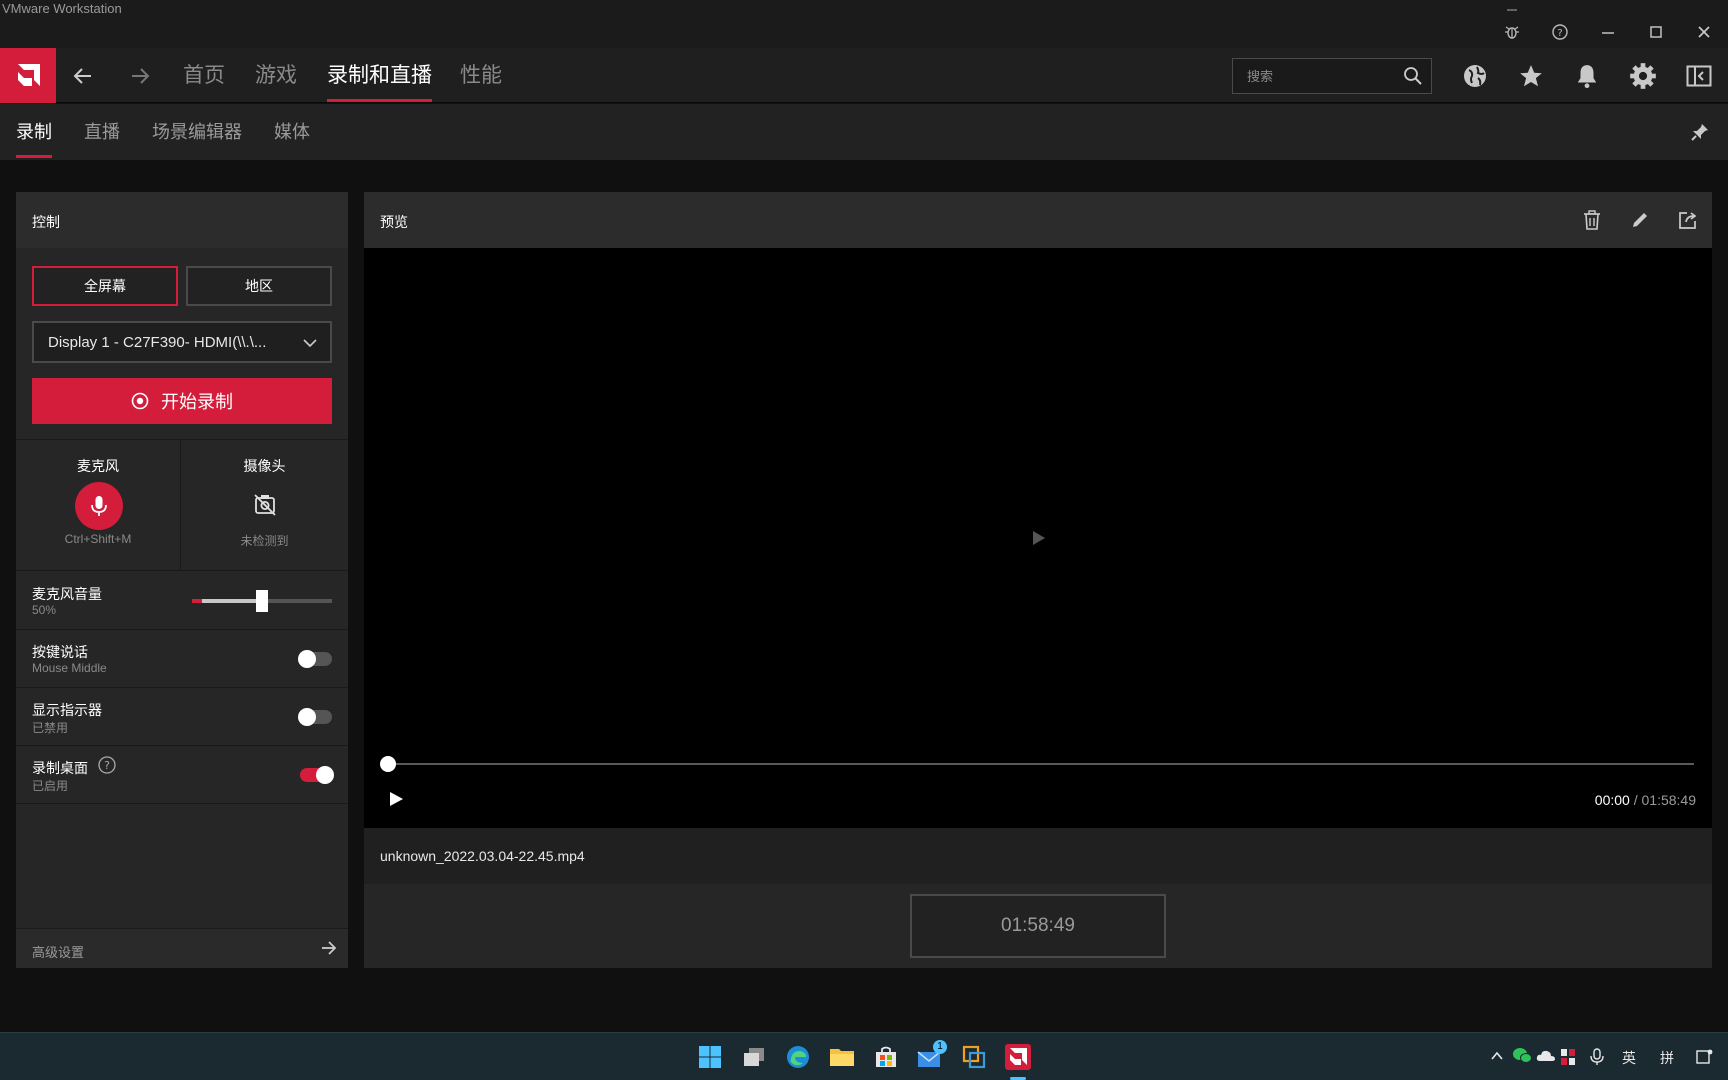 This screenshot has height=1080, width=1728. What do you see at coordinates (182, 505) in the screenshot?
I see `mic-camera-section: 麦克风 Ctrl+Shift+M 摄像头 未检测到` at bounding box center [182, 505].